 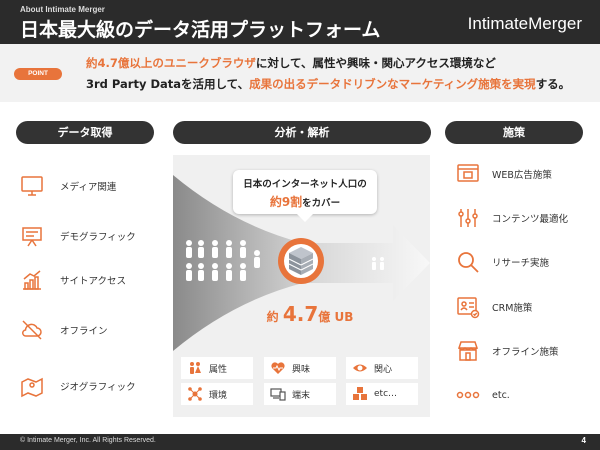 I want to click on presentation-board-icon, so click(x=32, y=237).